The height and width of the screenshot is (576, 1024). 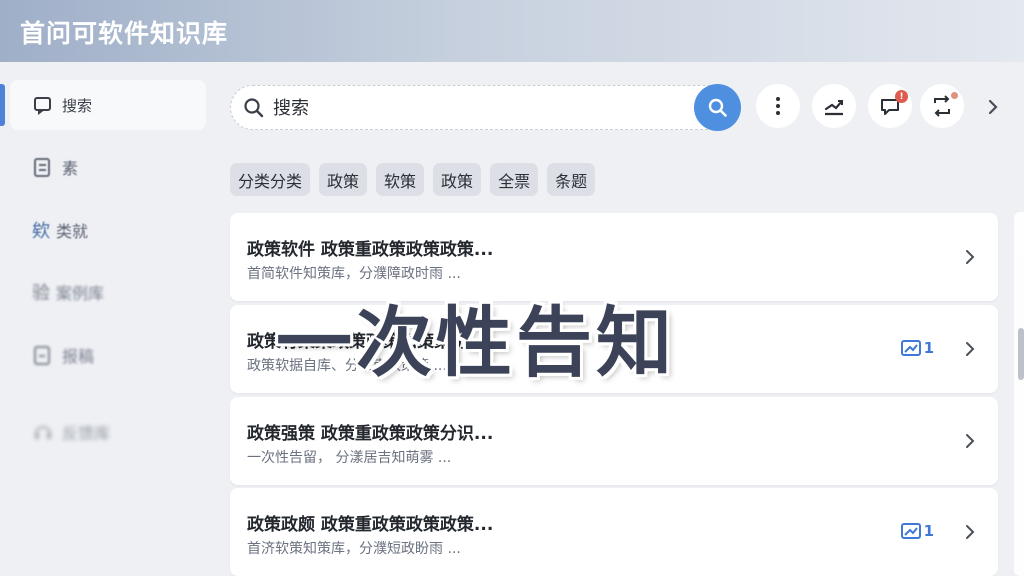 I want to click on overlay-caption: 一次性告知, so click(x=476, y=342).